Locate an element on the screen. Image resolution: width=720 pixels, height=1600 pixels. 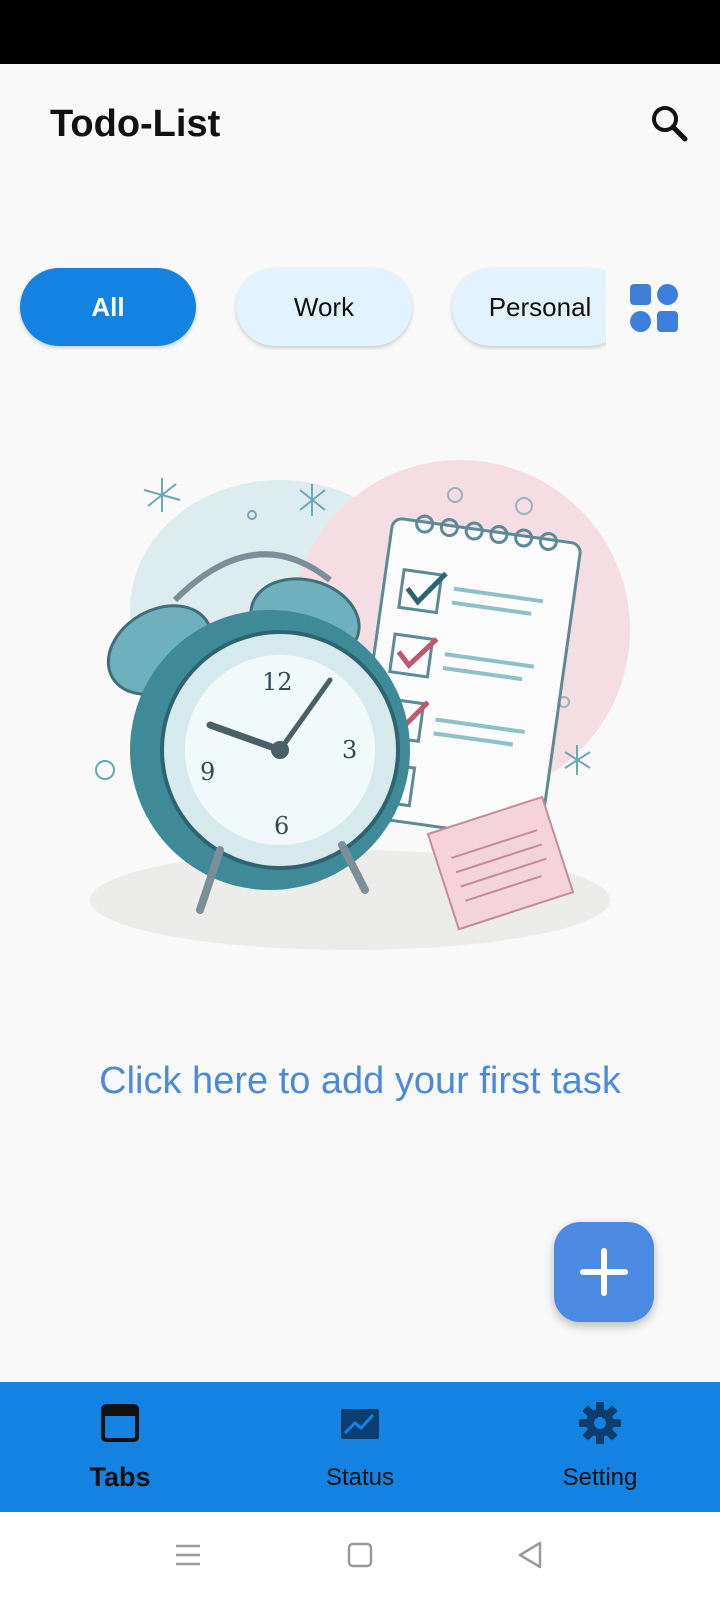
system-back-button is located at coordinates (530, 1555).